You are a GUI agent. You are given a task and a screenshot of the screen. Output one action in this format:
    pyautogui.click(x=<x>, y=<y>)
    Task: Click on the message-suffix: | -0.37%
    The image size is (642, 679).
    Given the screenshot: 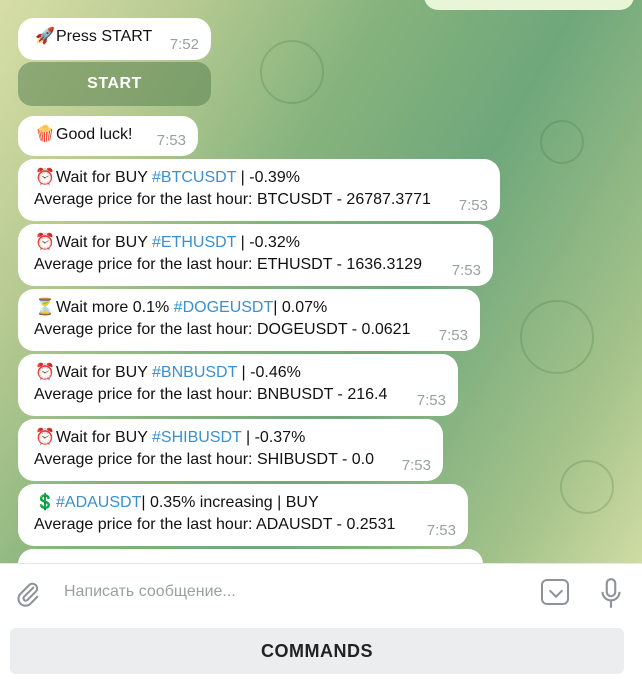 What is the action you would take?
    pyautogui.click(x=273, y=437)
    